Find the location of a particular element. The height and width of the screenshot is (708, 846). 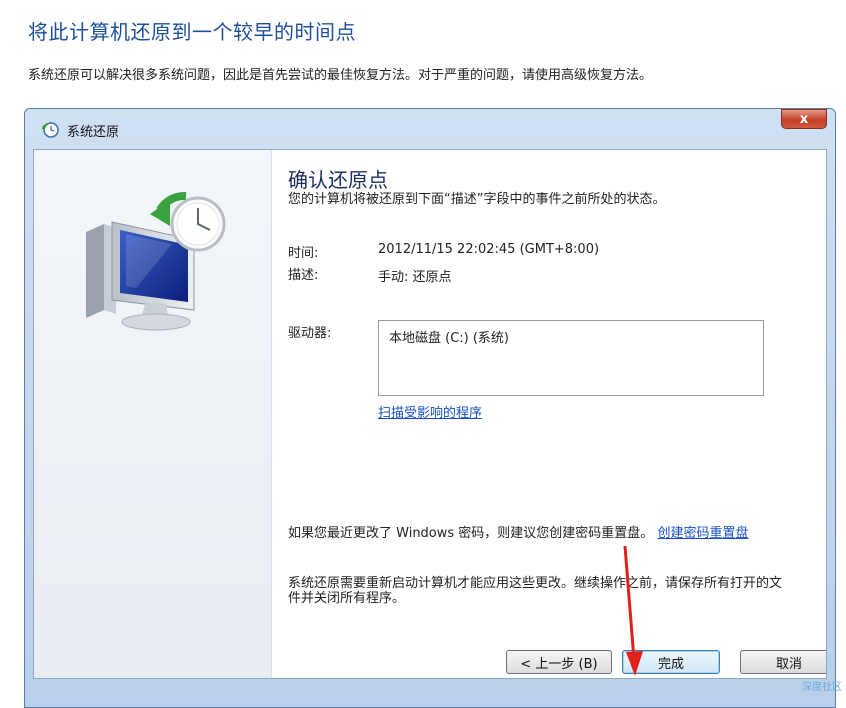

drive-item: 本地磁盘 (C:) (系统) is located at coordinates (449, 338).